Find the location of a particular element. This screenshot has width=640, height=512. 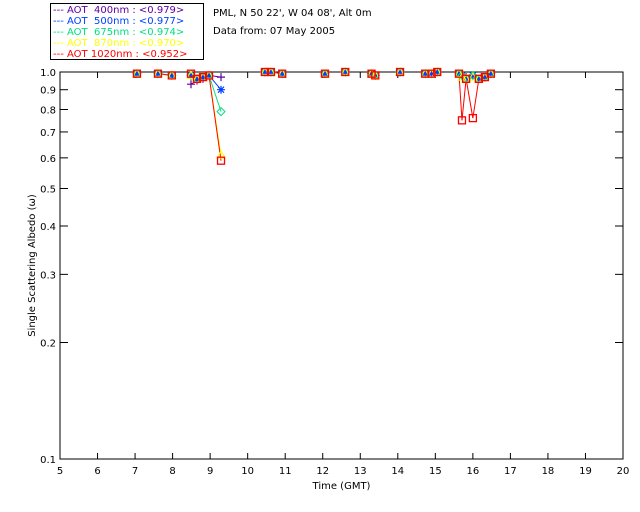

x-tick-label: 11 is located at coordinates (285, 471).